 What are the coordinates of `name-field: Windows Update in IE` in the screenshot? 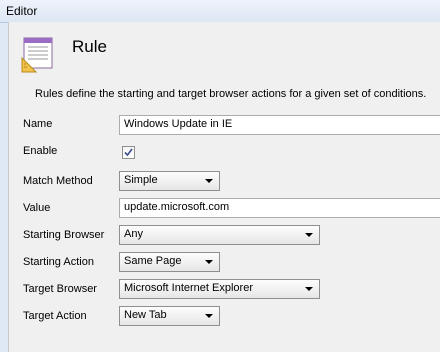 It's located at (279, 125).